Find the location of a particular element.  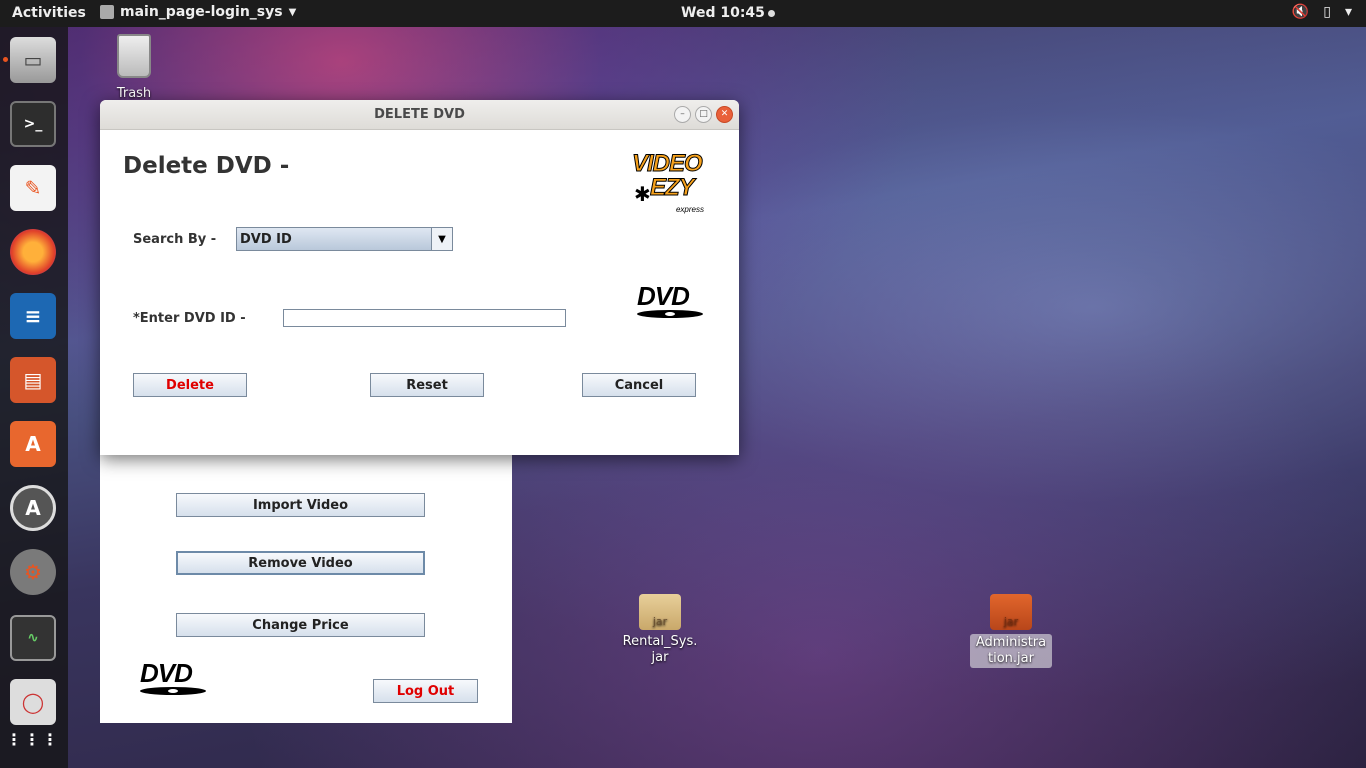

minimize-icon: – is located at coordinates (682, 114).